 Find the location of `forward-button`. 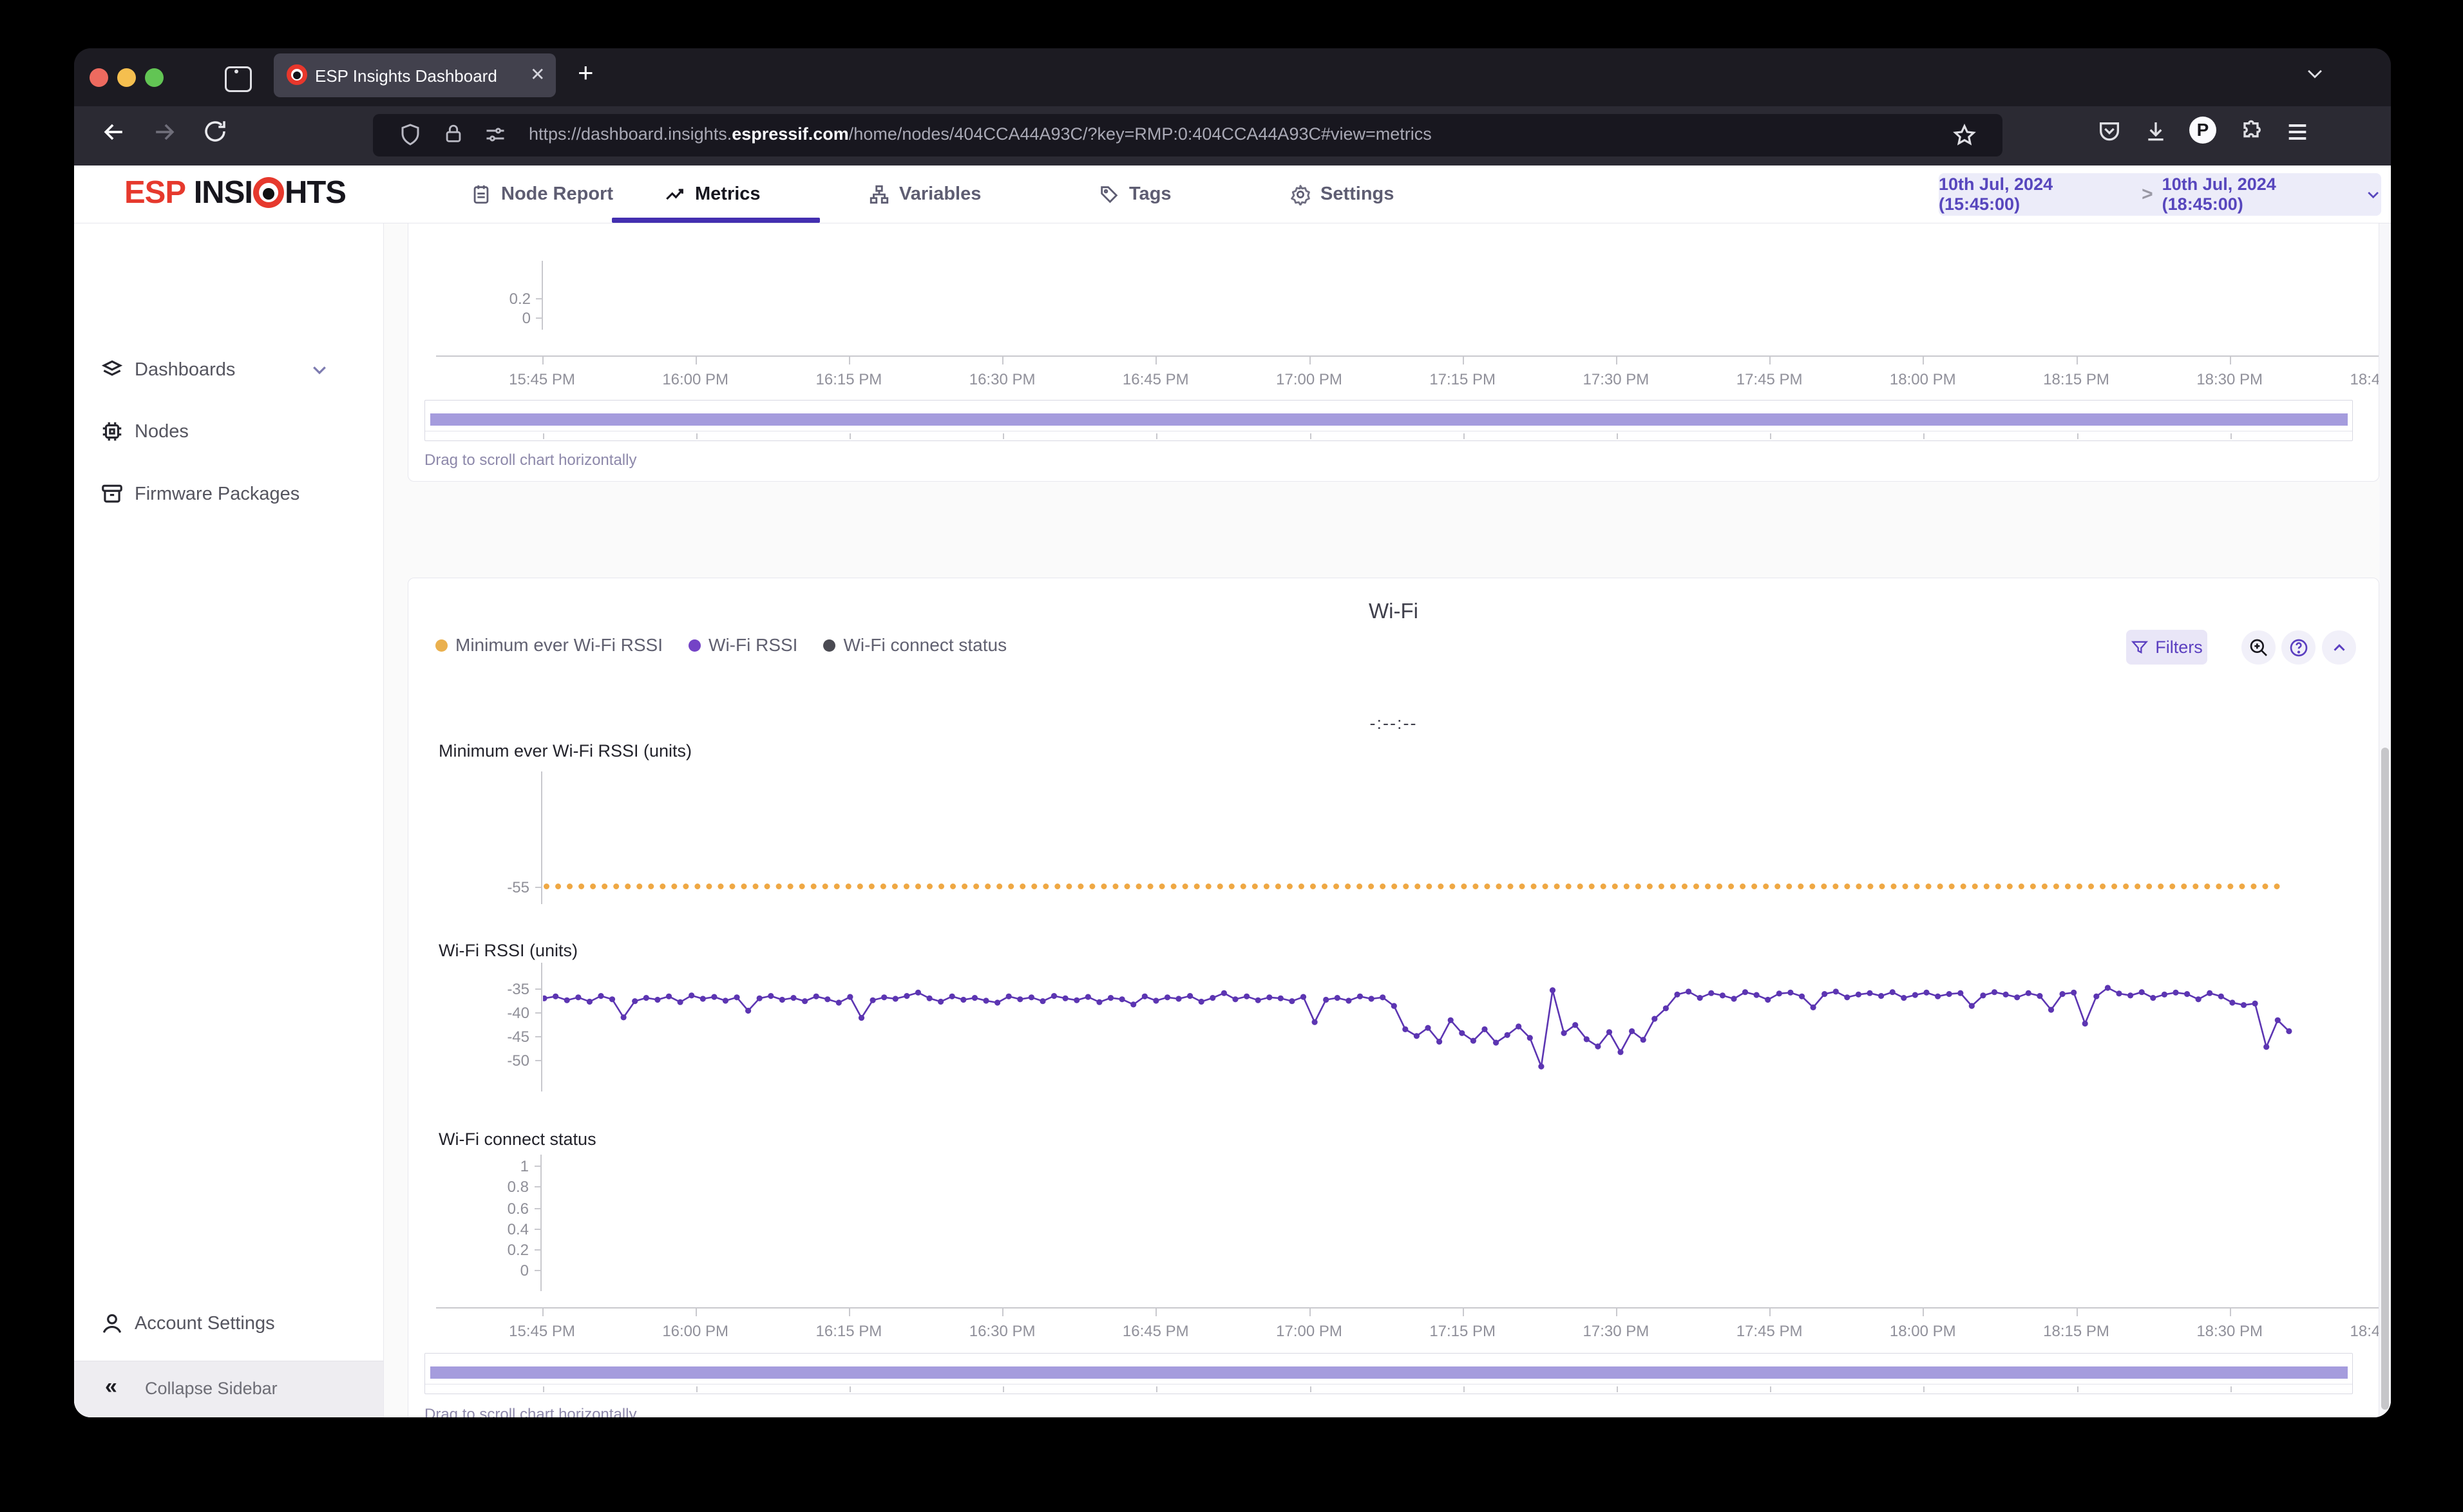

forward-button is located at coordinates (164, 132).